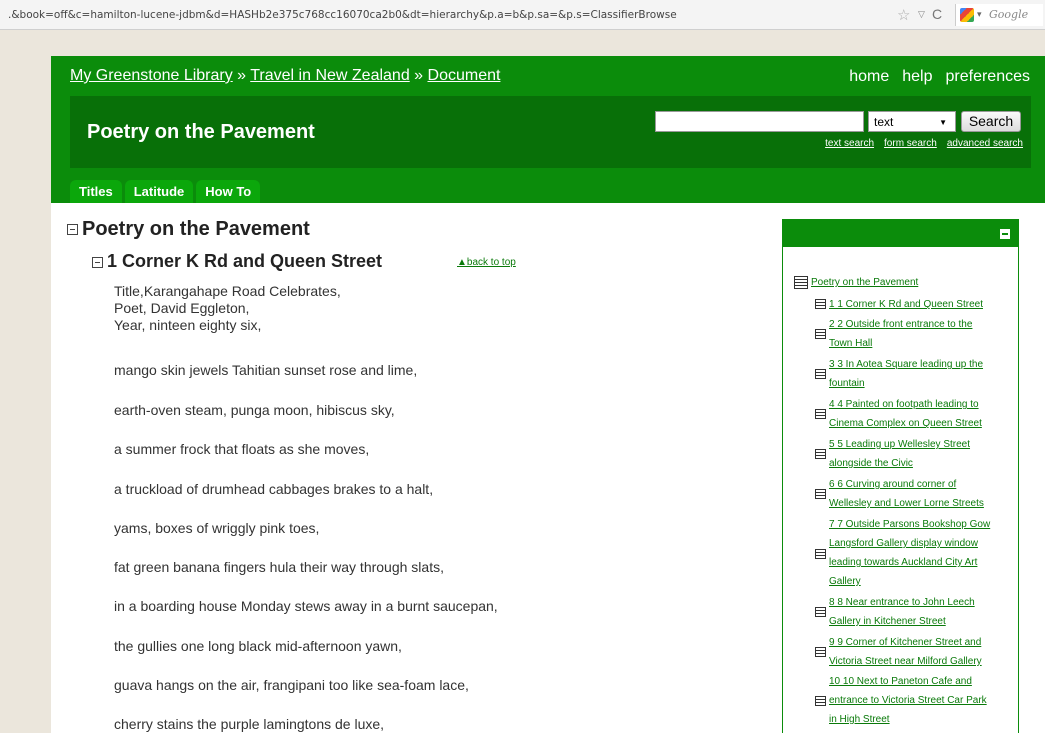 The height and width of the screenshot is (733, 1045). I want to click on breadcrumb-document-link: Document, so click(464, 75).